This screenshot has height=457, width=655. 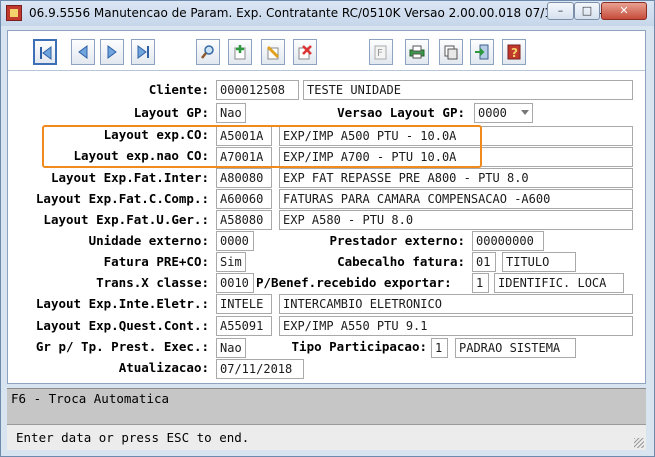 I want to click on print-button, so click(x=417, y=52).